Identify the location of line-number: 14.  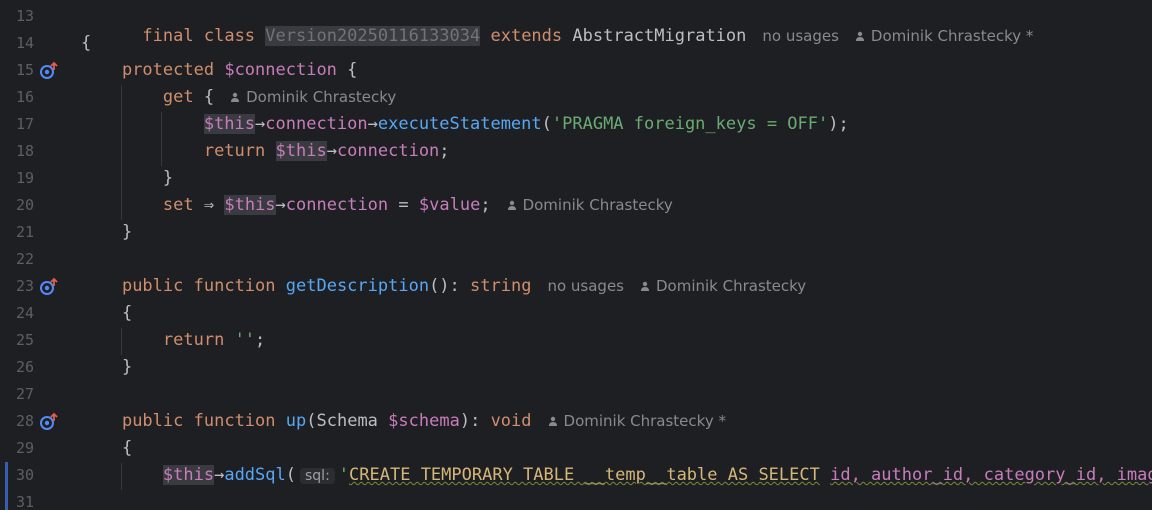
(24, 43).